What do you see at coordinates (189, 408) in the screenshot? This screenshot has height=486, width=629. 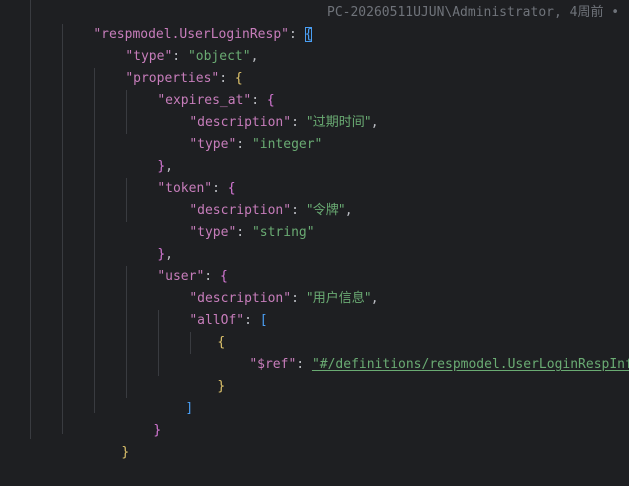 I see `close-bracket: ]` at bounding box center [189, 408].